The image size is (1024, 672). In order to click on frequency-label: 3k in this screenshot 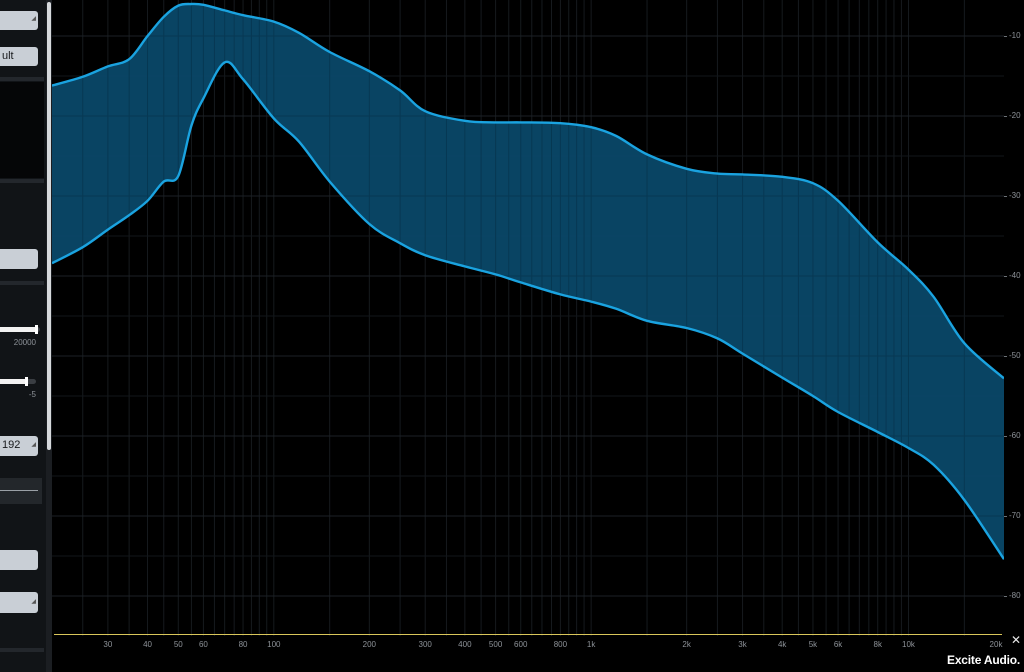, I will do `click(742, 644)`.